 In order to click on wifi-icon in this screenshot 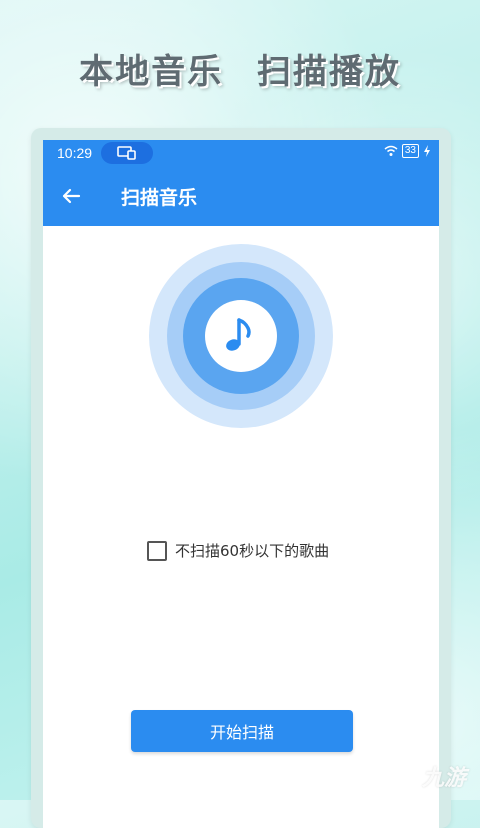, I will do `click(391, 150)`.